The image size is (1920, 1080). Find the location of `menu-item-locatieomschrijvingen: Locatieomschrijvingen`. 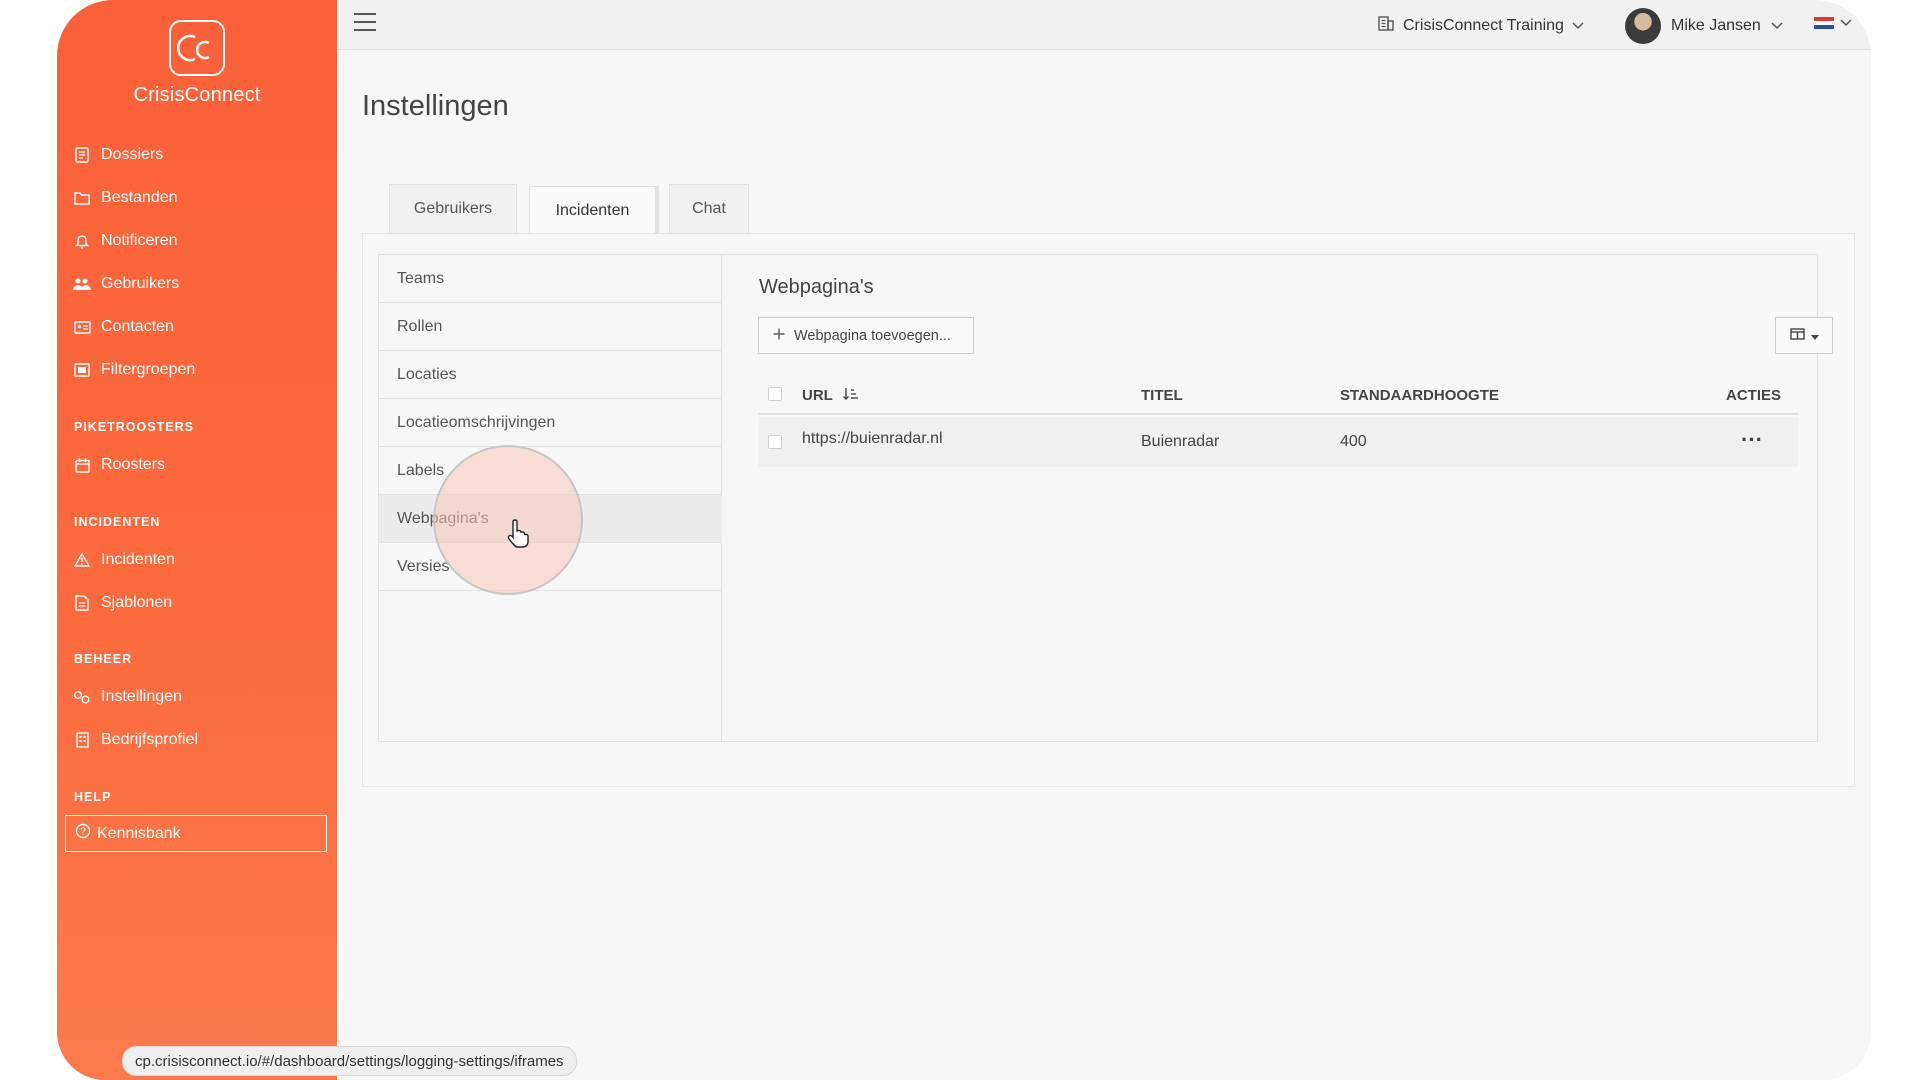

menu-item-locatieomschrijvingen: Locatieomschrijvingen is located at coordinates (550, 423).